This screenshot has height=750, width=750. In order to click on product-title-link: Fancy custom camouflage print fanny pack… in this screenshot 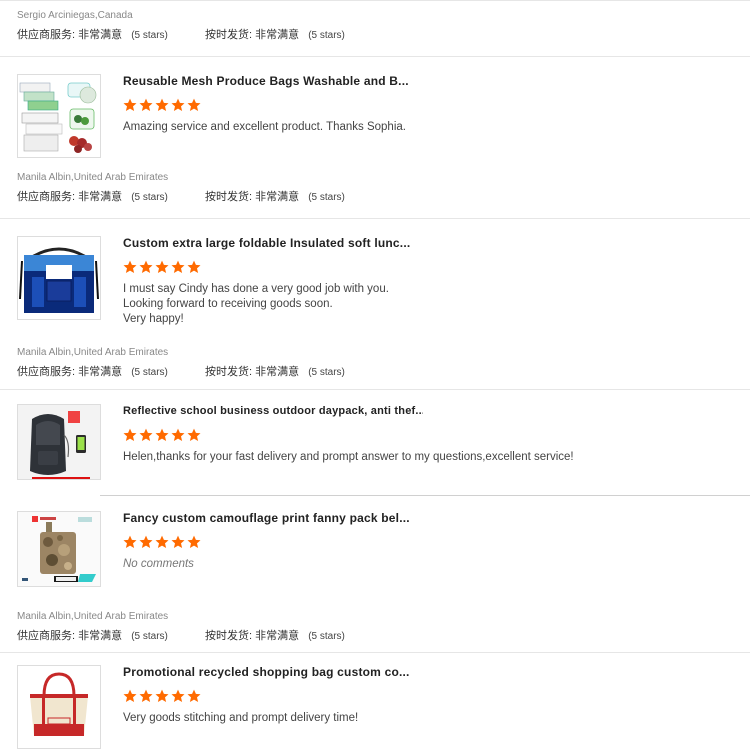, I will do `click(273, 518)`.